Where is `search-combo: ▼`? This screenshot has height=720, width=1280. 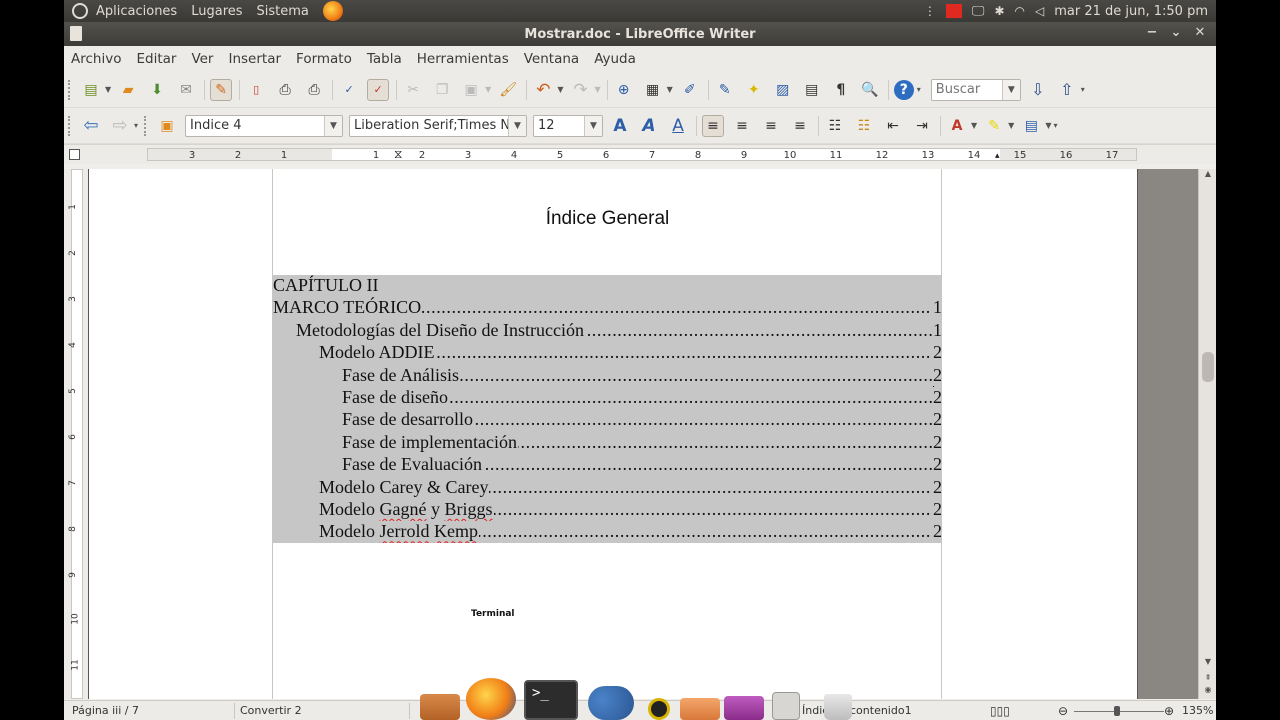
search-combo: ▼ is located at coordinates (975, 89).